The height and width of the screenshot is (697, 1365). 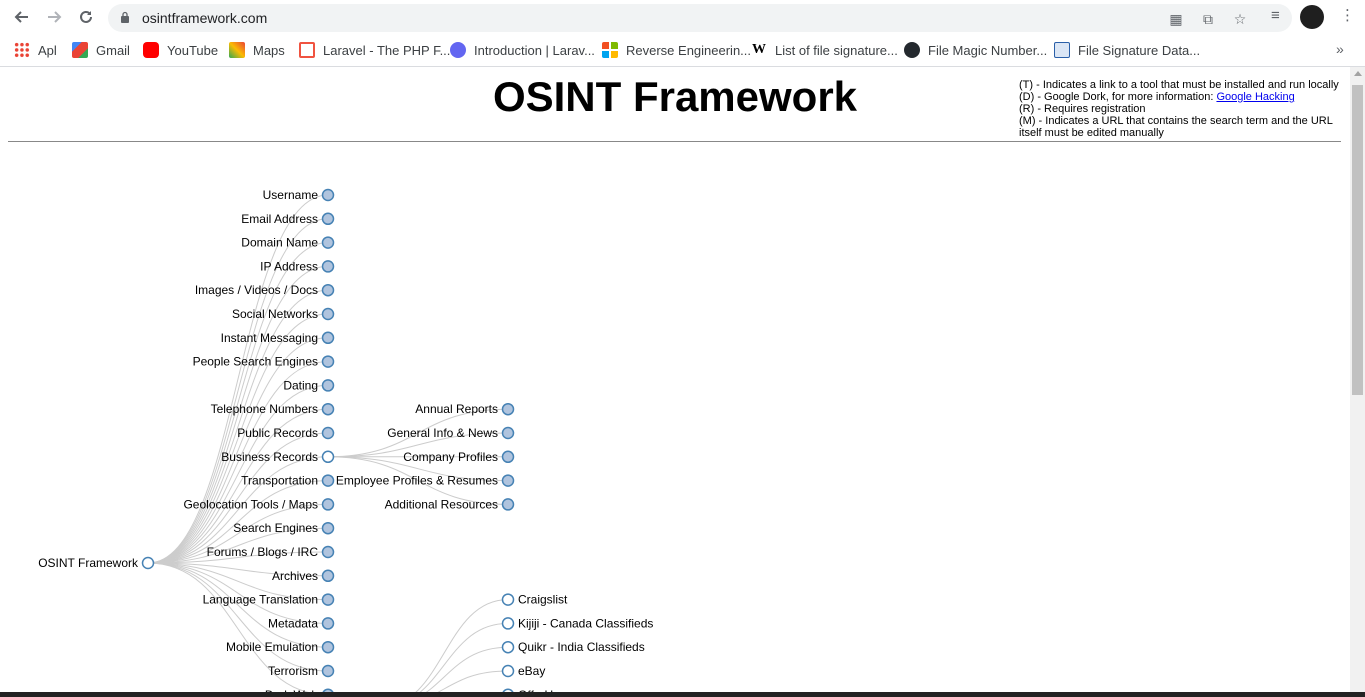 I want to click on tree-node-label: Additional Resources, so click(x=441, y=504).